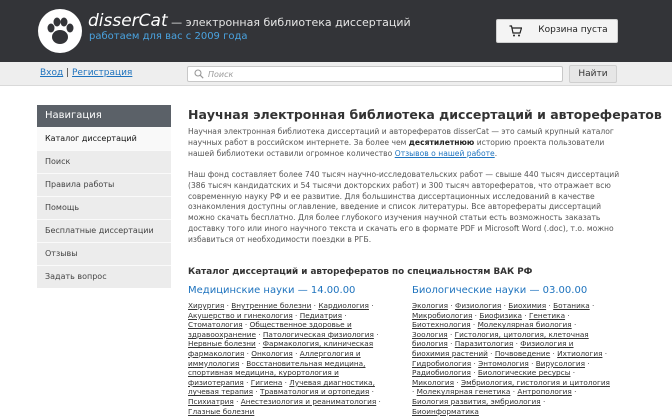  Describe the element at coordinates (60, 31) in the screenshot. I see `paw-logo-icon` at that location.